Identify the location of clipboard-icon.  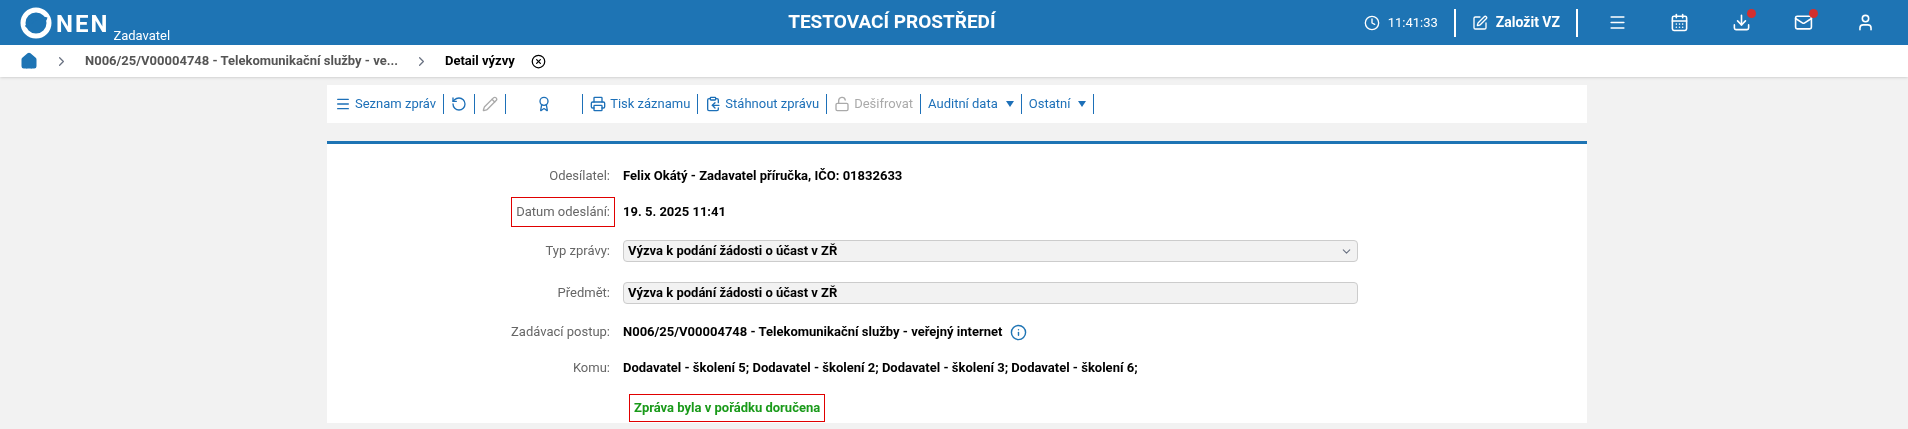
(713, 104).